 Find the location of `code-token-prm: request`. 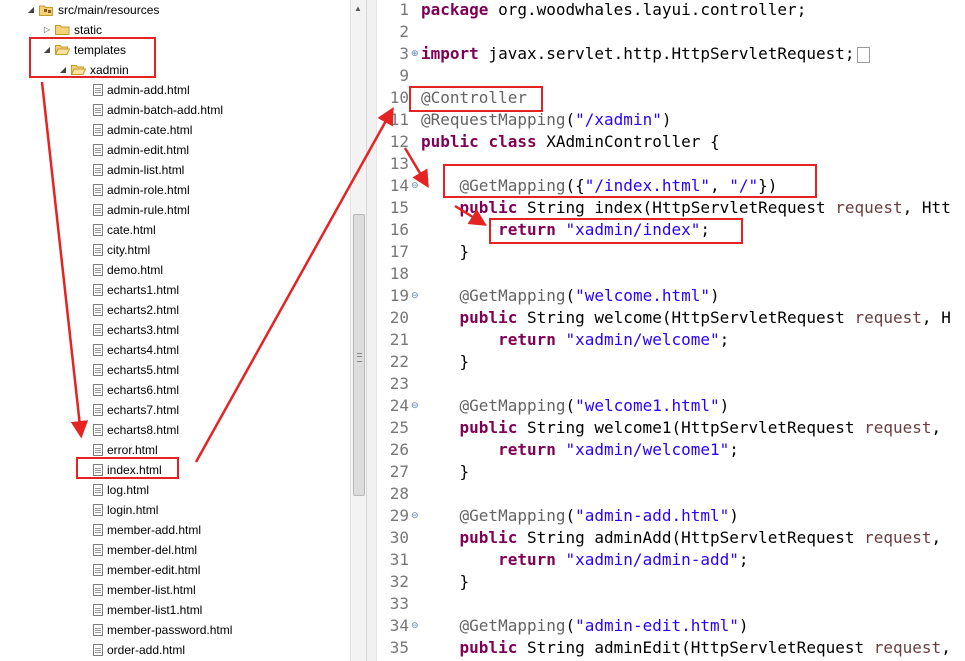

code-token-prm: request is located at coordinates (907, 647).